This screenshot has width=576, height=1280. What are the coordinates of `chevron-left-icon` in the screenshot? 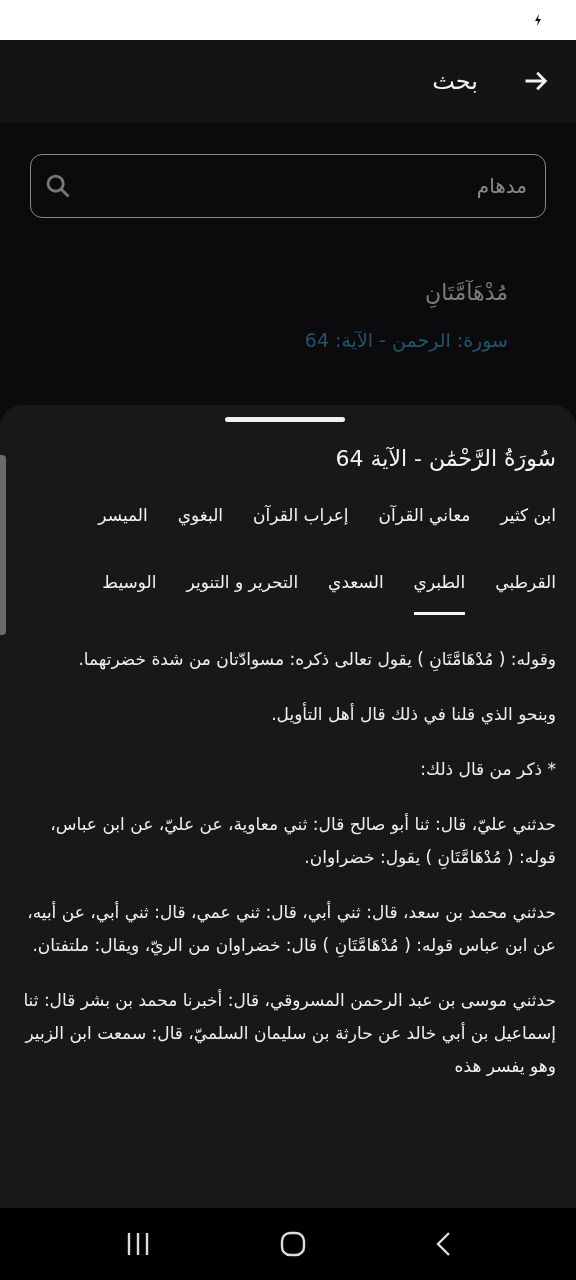 It's located at (443, 1244).